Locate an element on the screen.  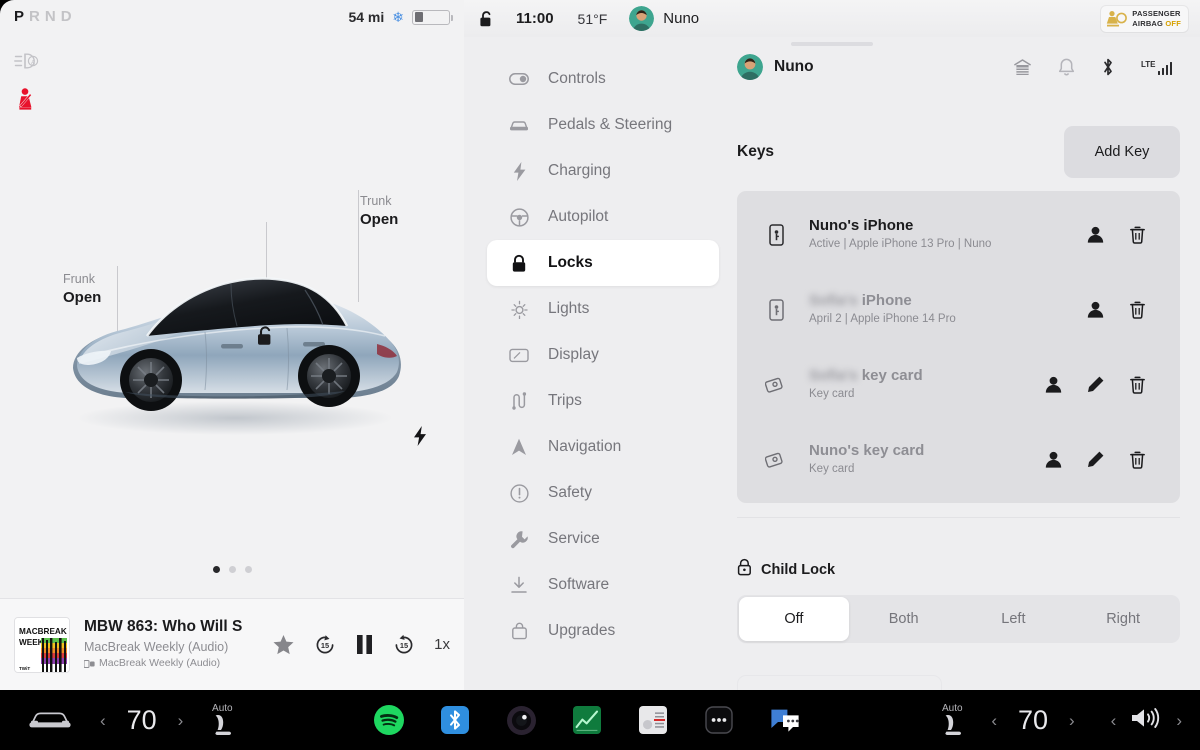
sun-icon is located at coordinates (519, 309).